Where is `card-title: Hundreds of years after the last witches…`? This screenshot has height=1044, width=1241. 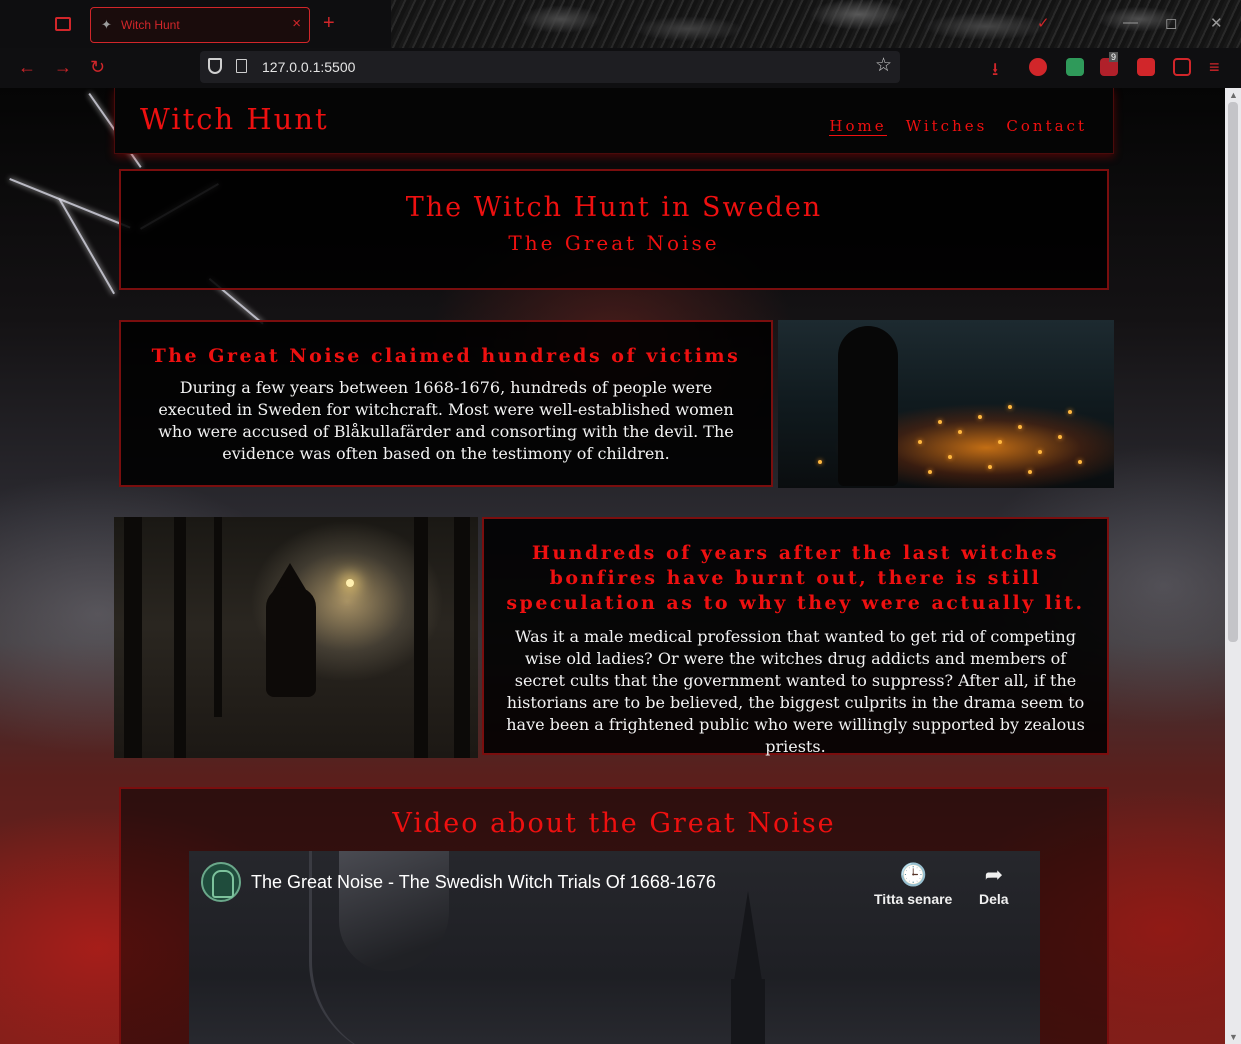
card-title: Hundreds of years after the last witches… is located at coordinates (795, 578).